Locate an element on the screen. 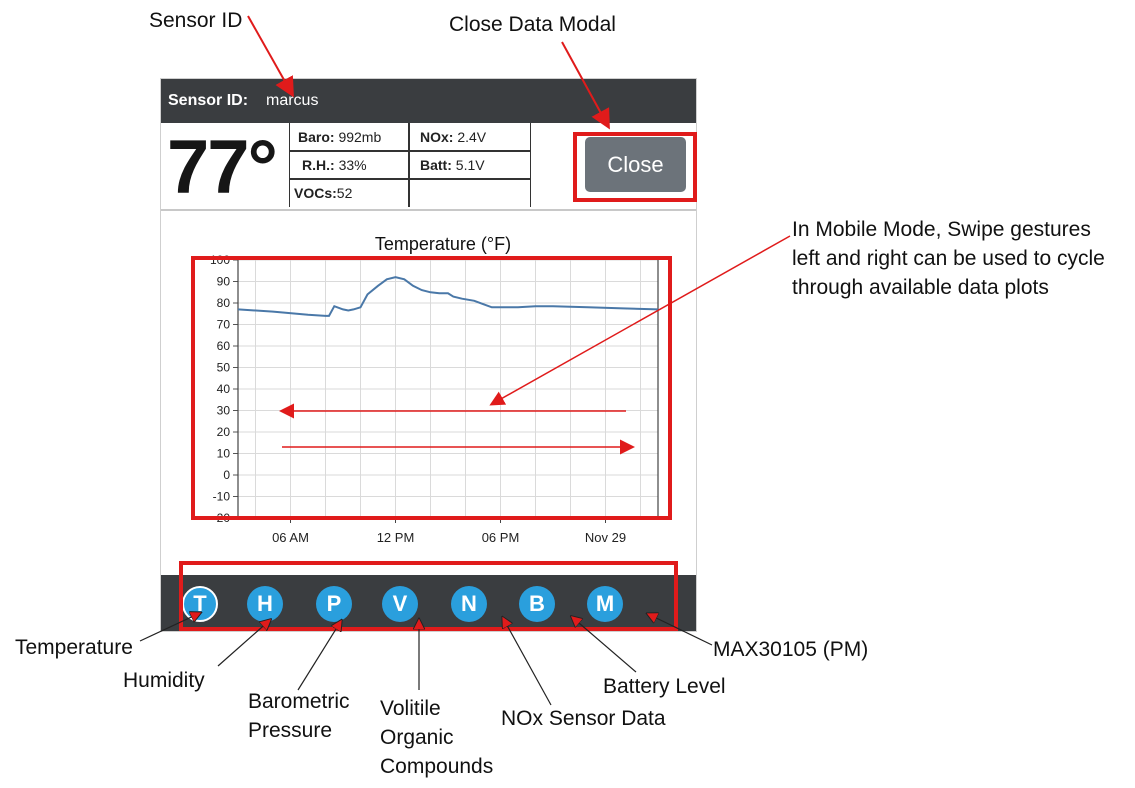 Image resolution: width=1135 pixels, height=788 pixels. x-tick-label: 06 AM is located at coordinates (290, 537).